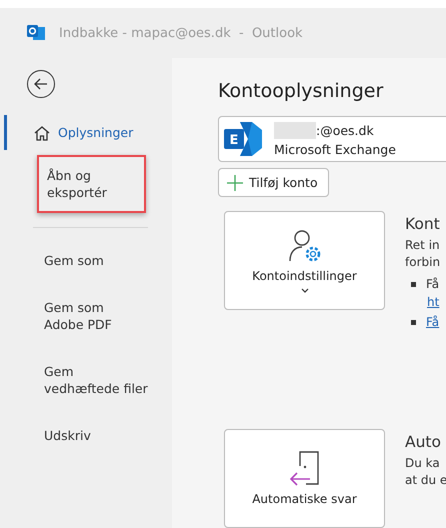 The image size is (446, 528). I want to click on plus-icon, so click(235, 182).